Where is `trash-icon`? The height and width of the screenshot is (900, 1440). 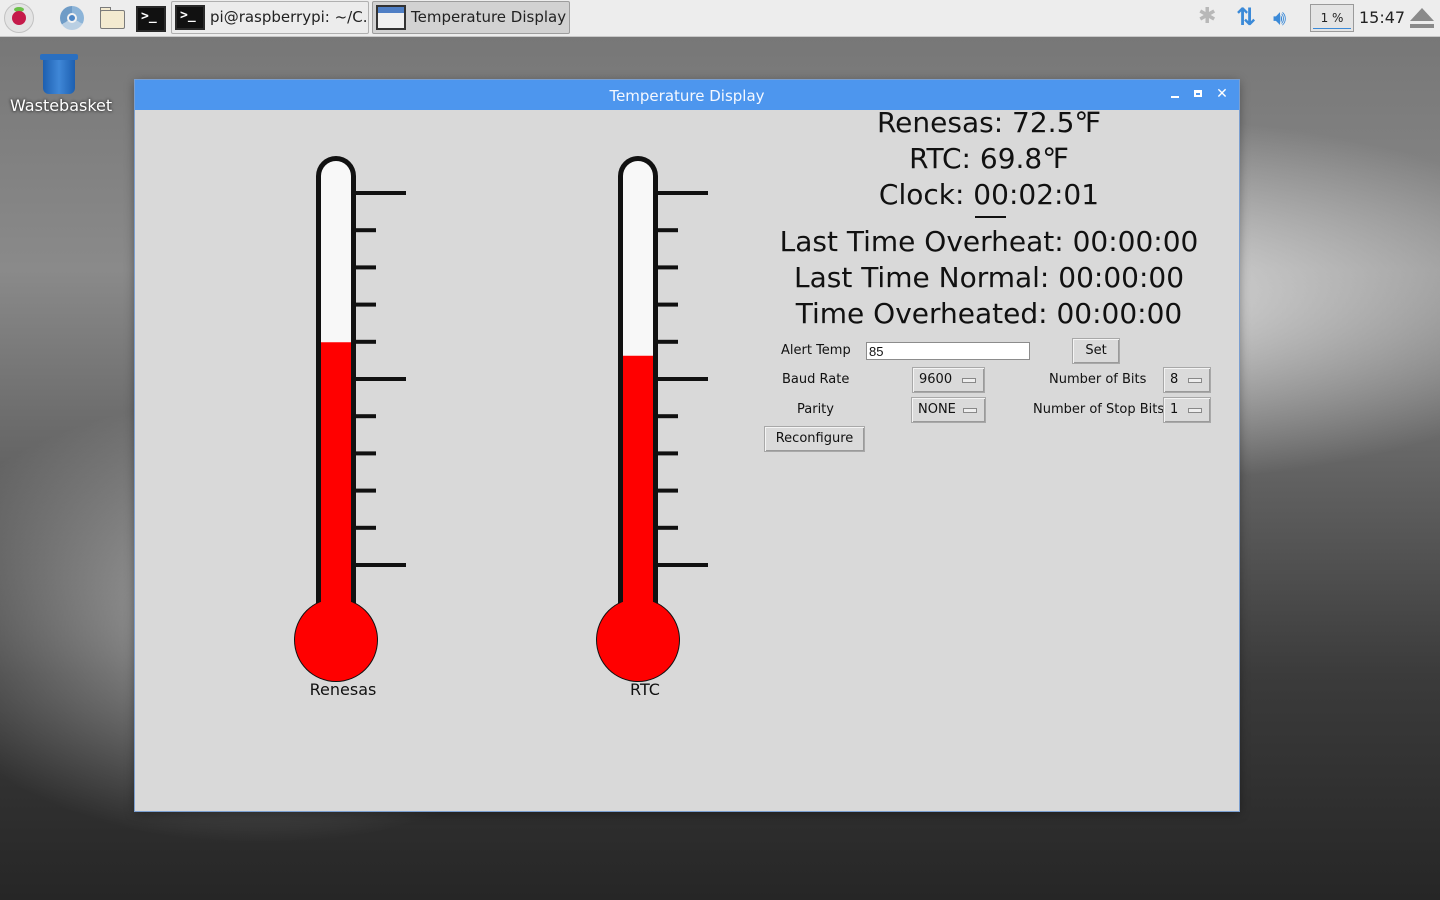
trash-icon is located at coordinates (59, 74).